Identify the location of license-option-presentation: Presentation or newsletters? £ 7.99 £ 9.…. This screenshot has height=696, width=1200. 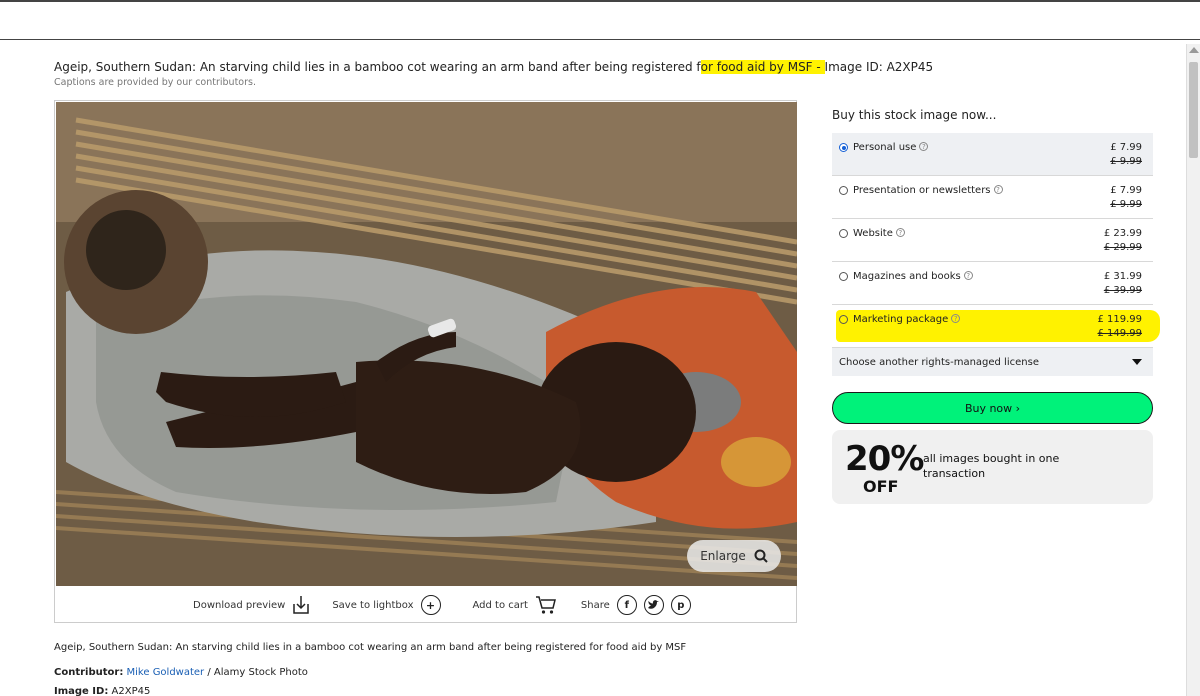
(992, 197).